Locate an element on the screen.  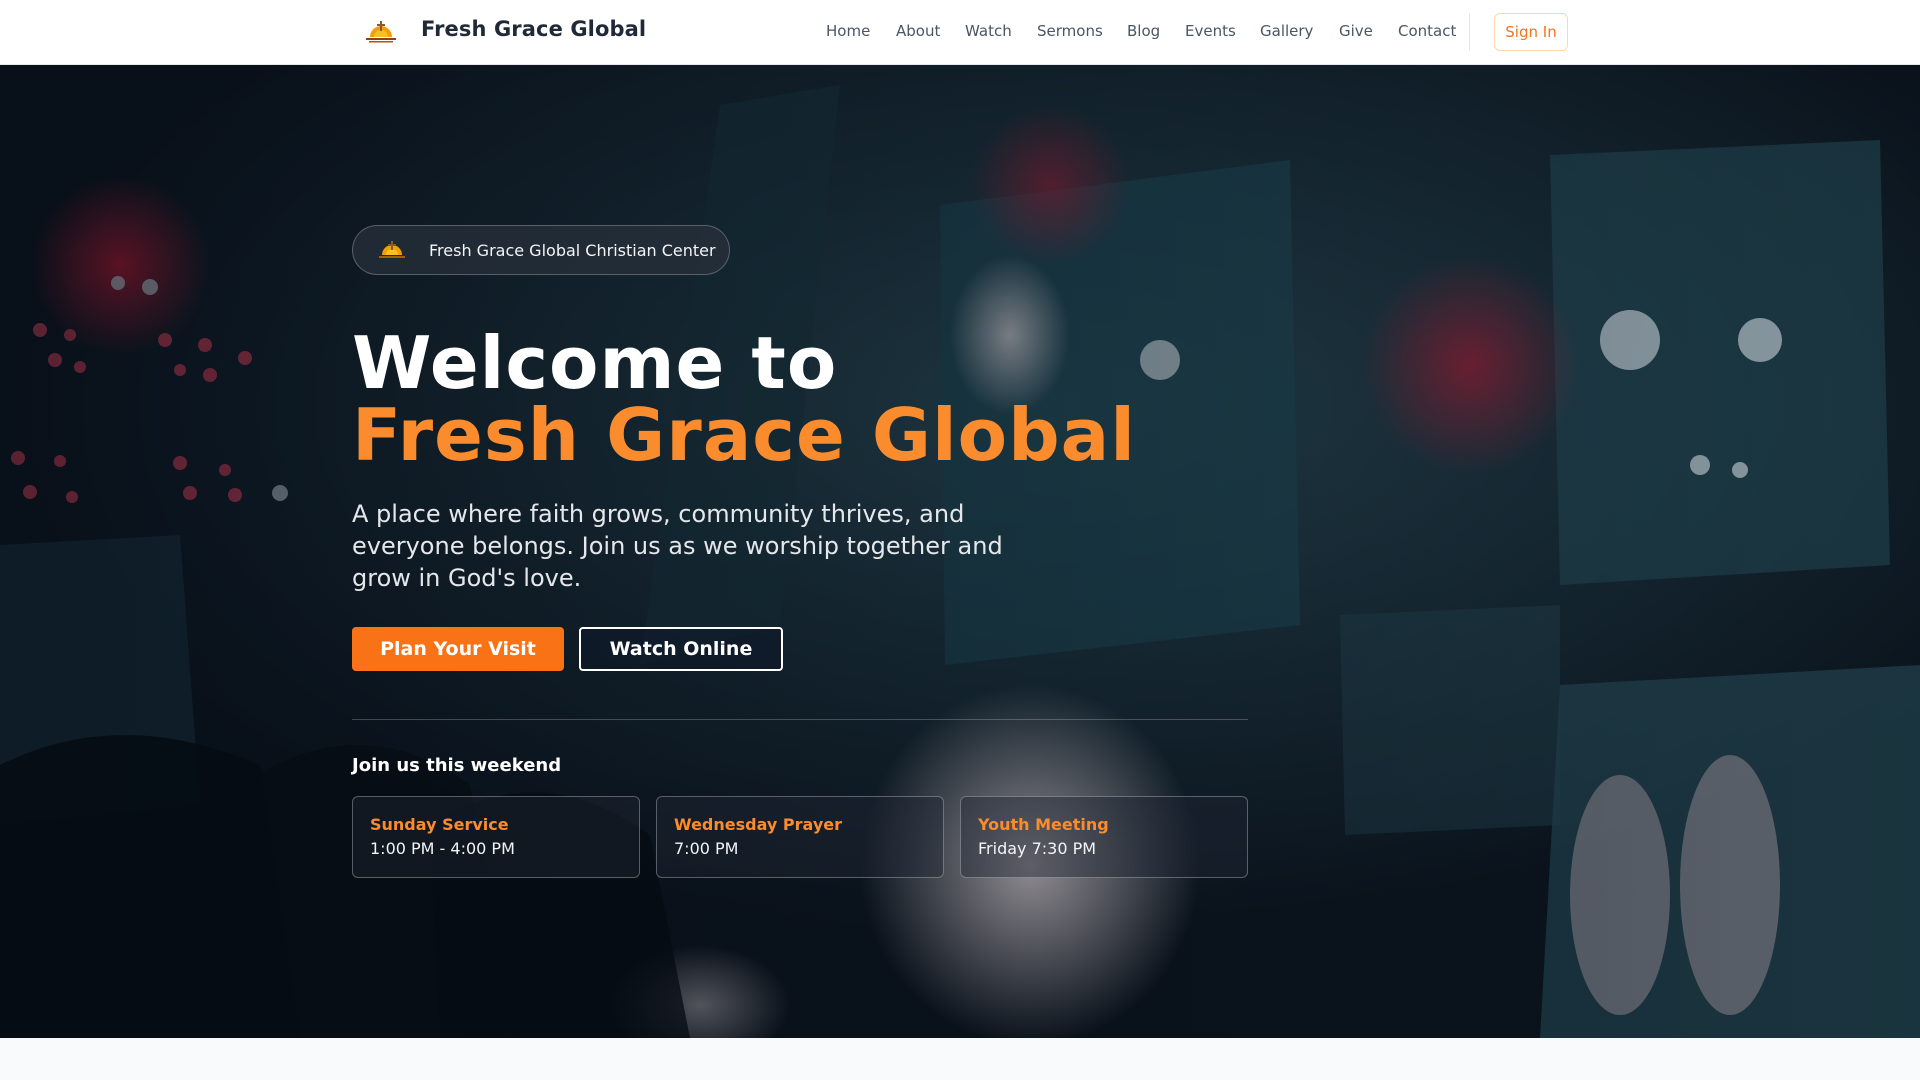
service-card-youth: Youth Meeting Friday 7:30 PM is located at coordinates (1104, 837).